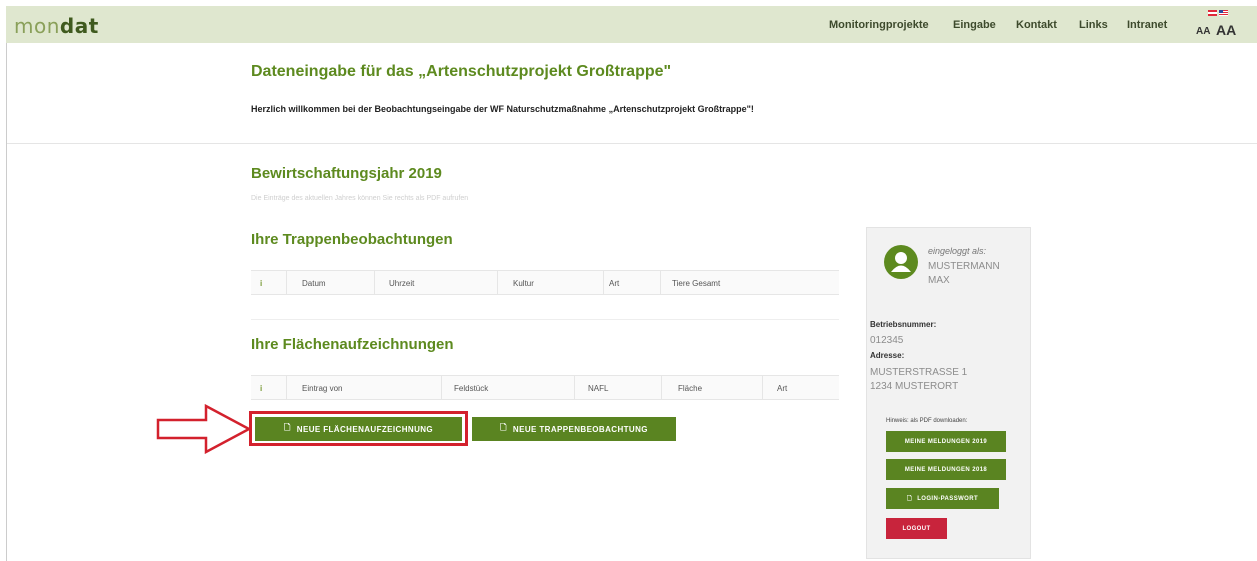 The height and width of the screenshot is (561, 1257). Describe the element at coordinates (1147, 25) in the screenshot. I see `nav-intranet: Intranet` at that location.